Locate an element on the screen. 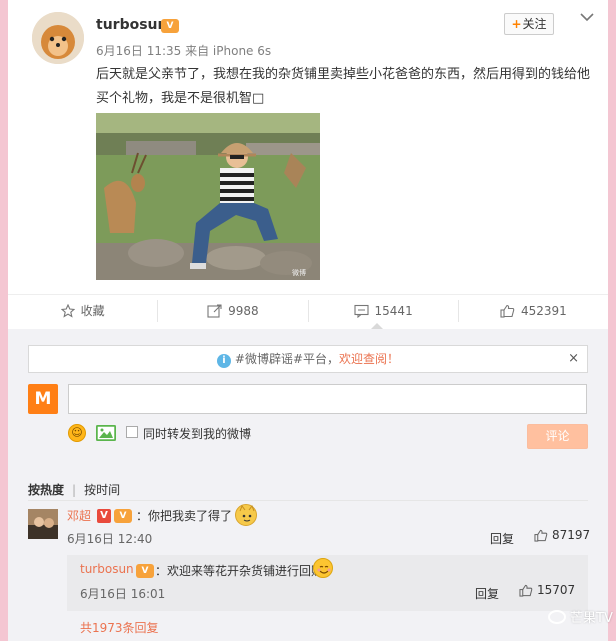  reply-text: ：欢迎来等花开杂货铺进行回购 is located at coordinates (239, 571).